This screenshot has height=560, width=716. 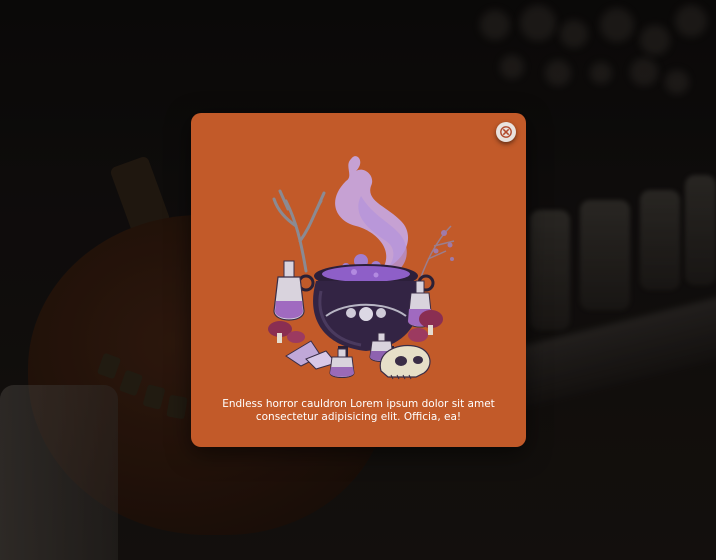 I want to click on dead-branch-left, so click(x=299, y=231).